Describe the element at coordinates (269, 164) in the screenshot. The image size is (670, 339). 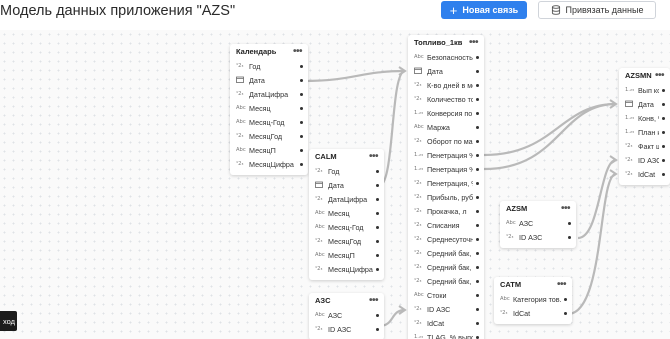
I see `field-row: ¹2₃ МесяцЦифра` at that location.